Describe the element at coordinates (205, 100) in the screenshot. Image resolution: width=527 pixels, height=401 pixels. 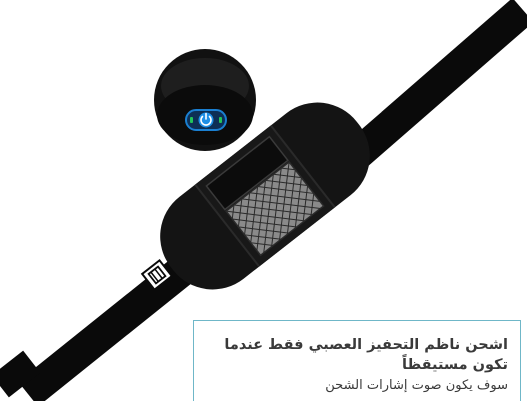
I see `neurostimulator-puck` at that location.